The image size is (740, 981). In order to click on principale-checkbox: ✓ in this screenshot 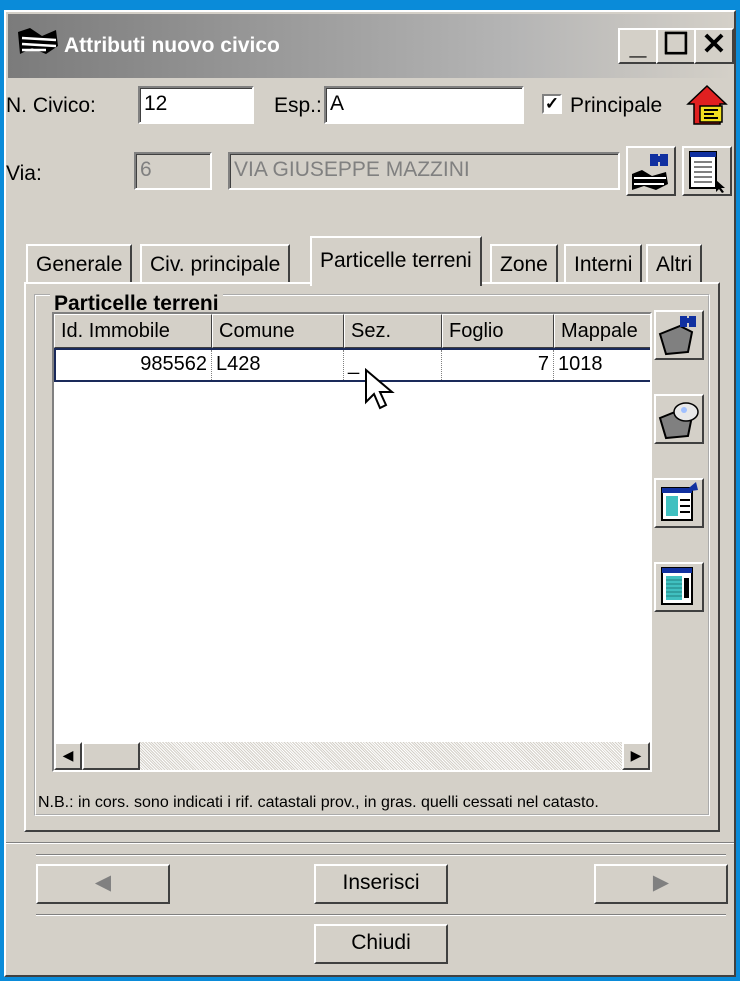, I will do `click(552, 104)`.